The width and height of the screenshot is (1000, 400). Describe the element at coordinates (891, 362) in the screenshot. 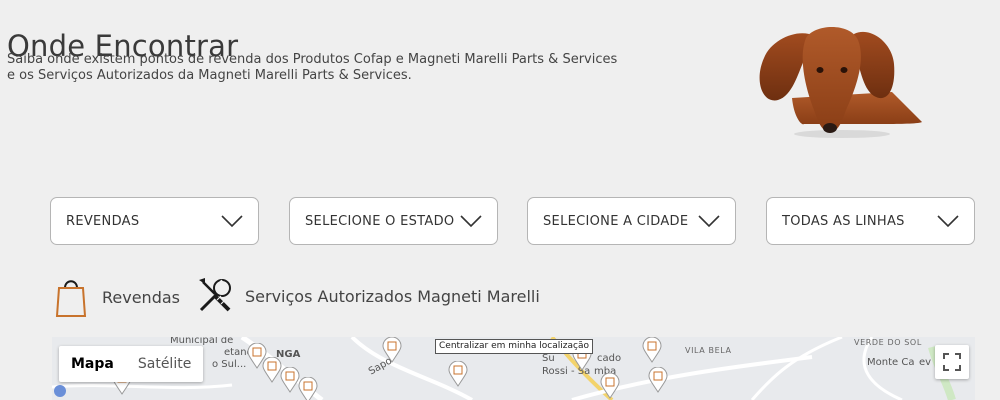

I see `map-label-monte: Monte Ca` at that location.